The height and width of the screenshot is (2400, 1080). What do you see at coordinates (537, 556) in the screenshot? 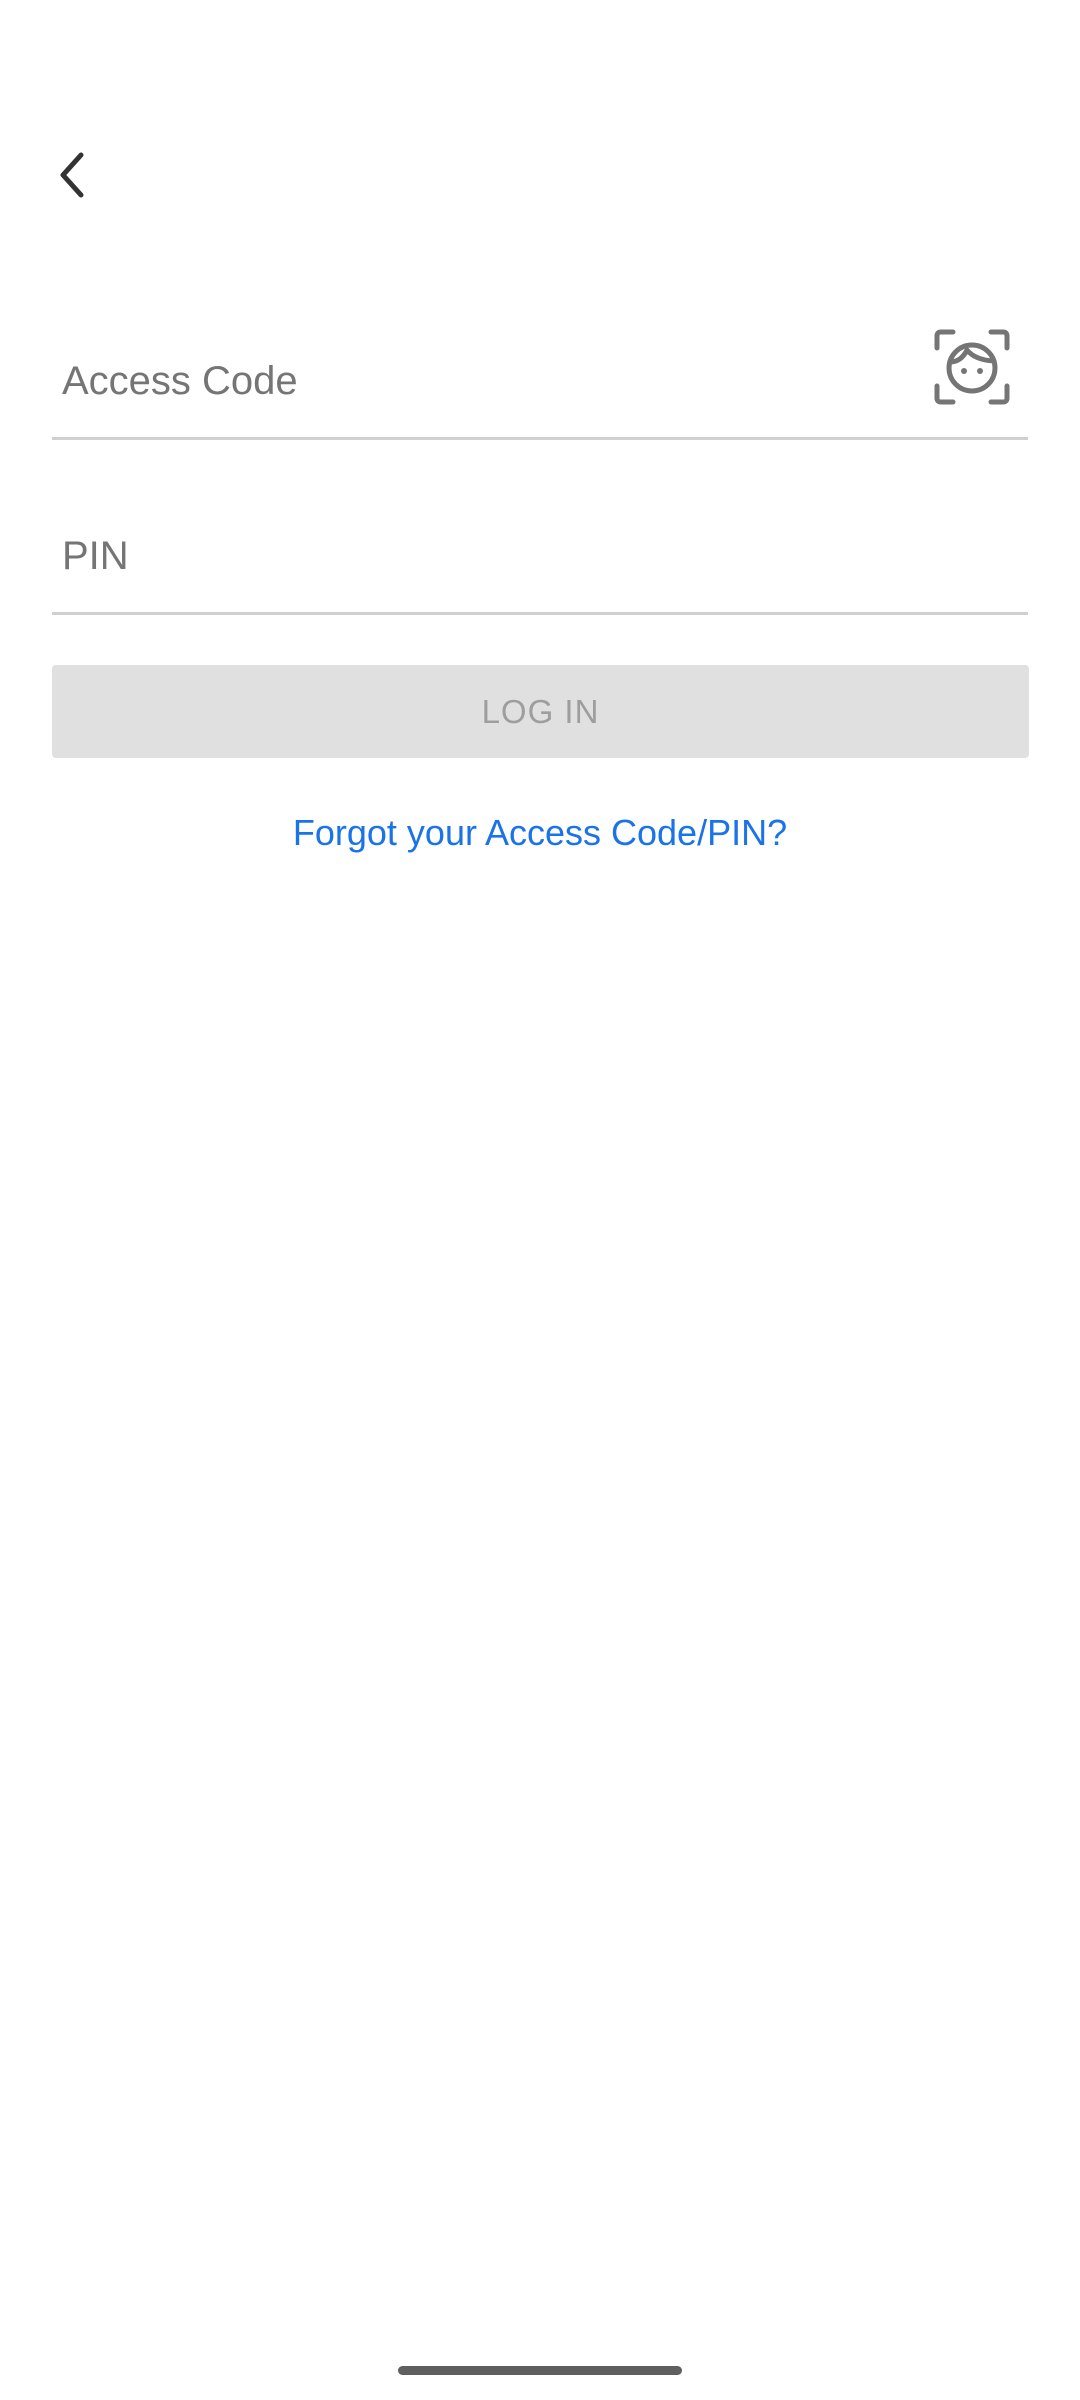
I see `pin-input` at bounding box center [537, 556].